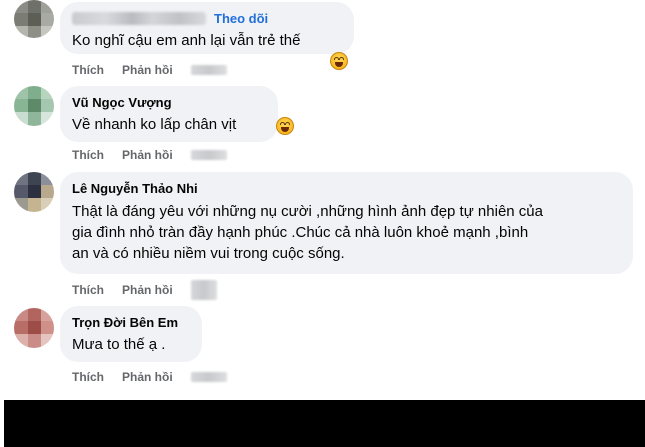  I want to click on comment-text: Về nhanh ko lấp chân vịt, so click(154, 124).